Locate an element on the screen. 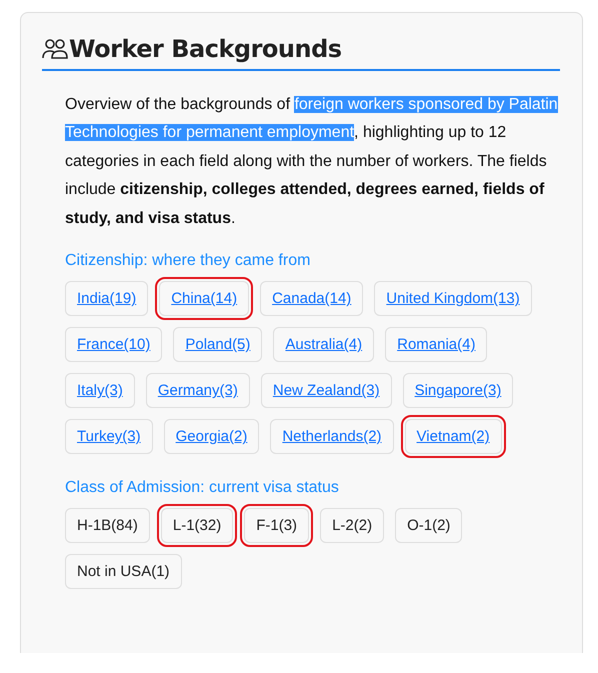  country-tag: Italy(3) is located at coordinates (100, 390).